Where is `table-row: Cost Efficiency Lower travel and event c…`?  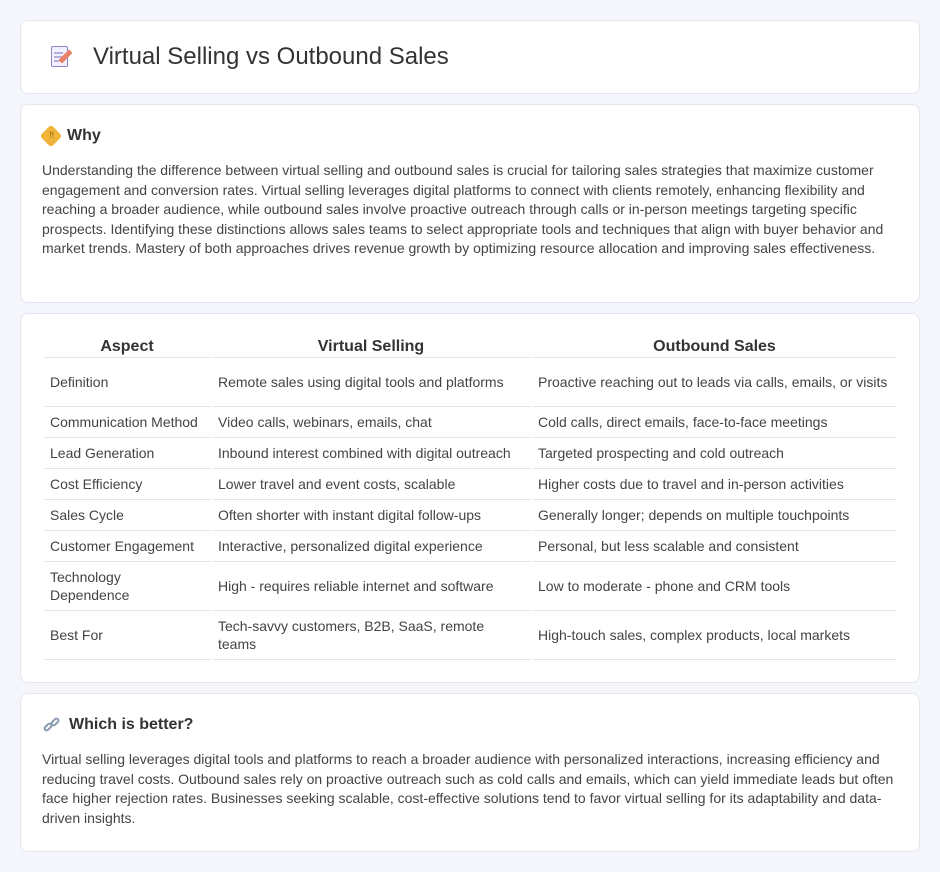 table-row: Cost Efficiency Lower travel and event c… is located at coordinates (470, 484).